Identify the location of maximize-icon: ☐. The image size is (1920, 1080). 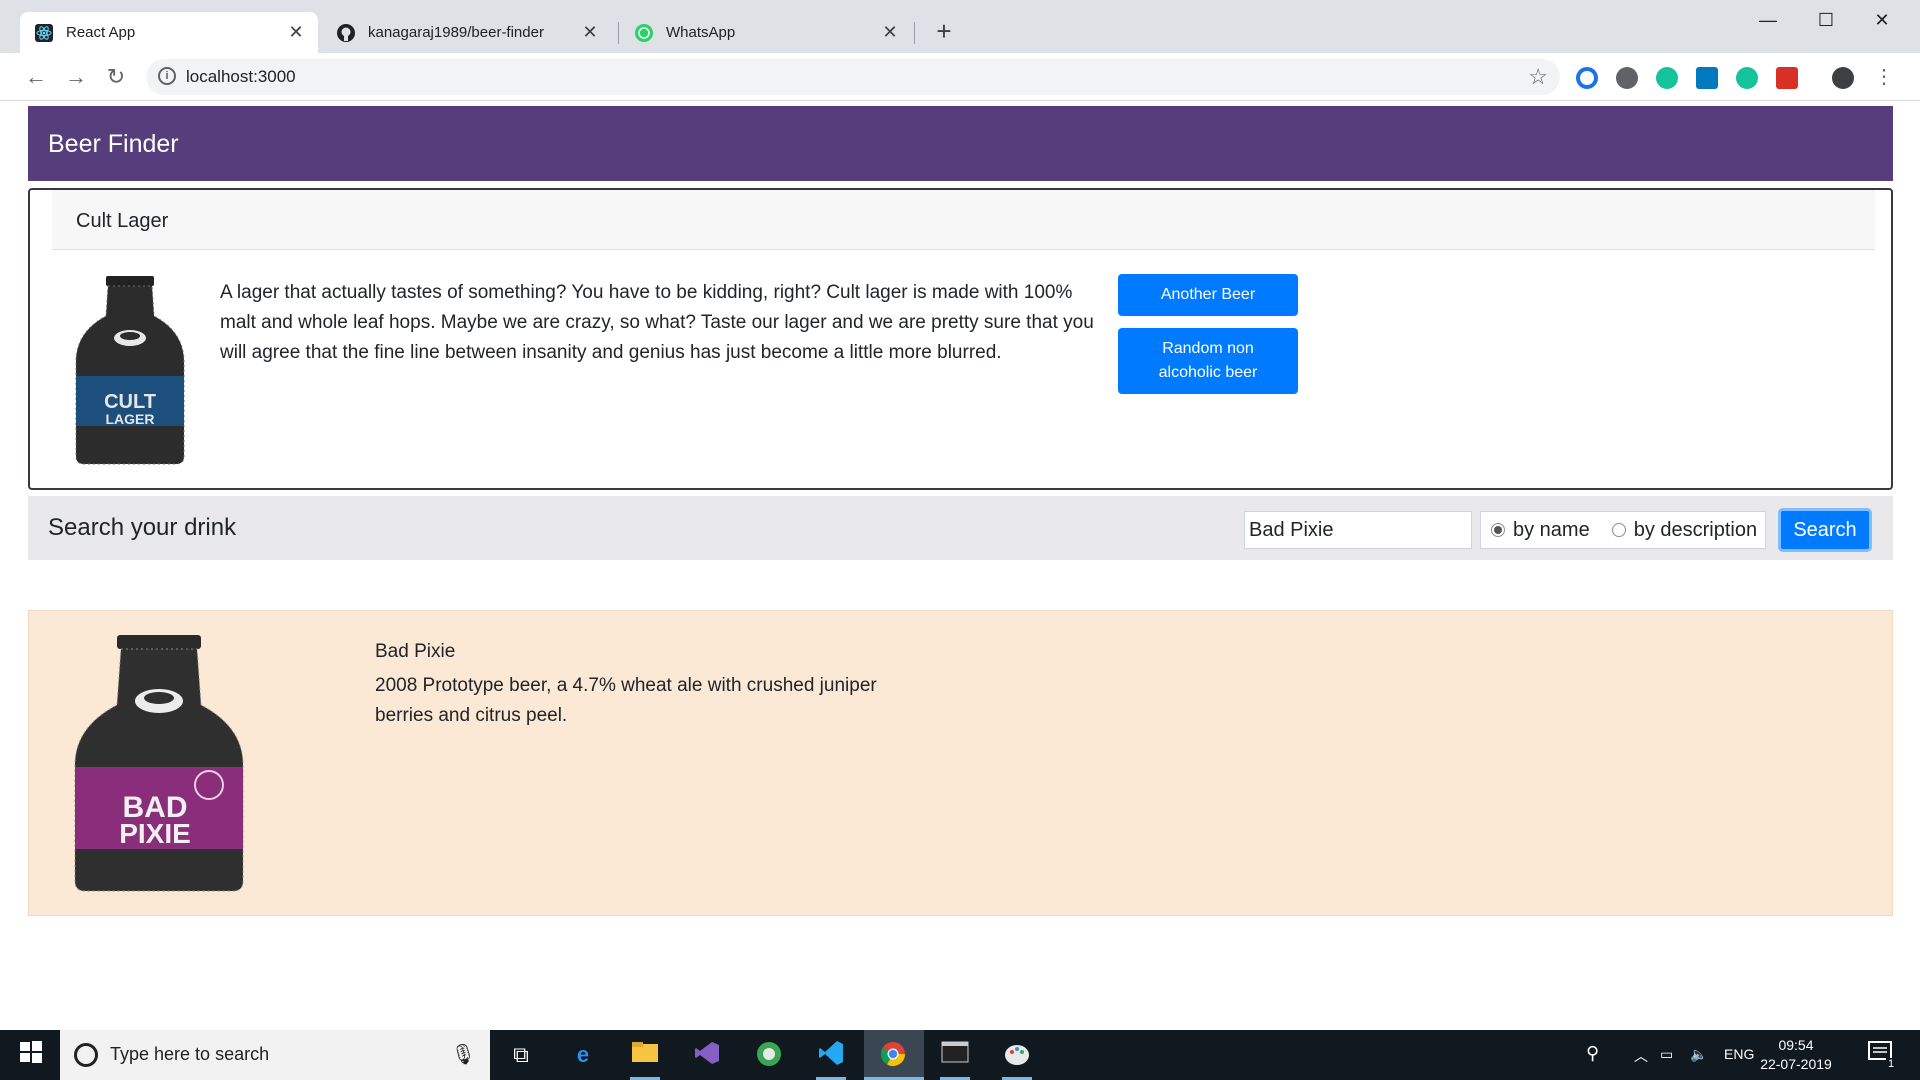
(1826, 20).